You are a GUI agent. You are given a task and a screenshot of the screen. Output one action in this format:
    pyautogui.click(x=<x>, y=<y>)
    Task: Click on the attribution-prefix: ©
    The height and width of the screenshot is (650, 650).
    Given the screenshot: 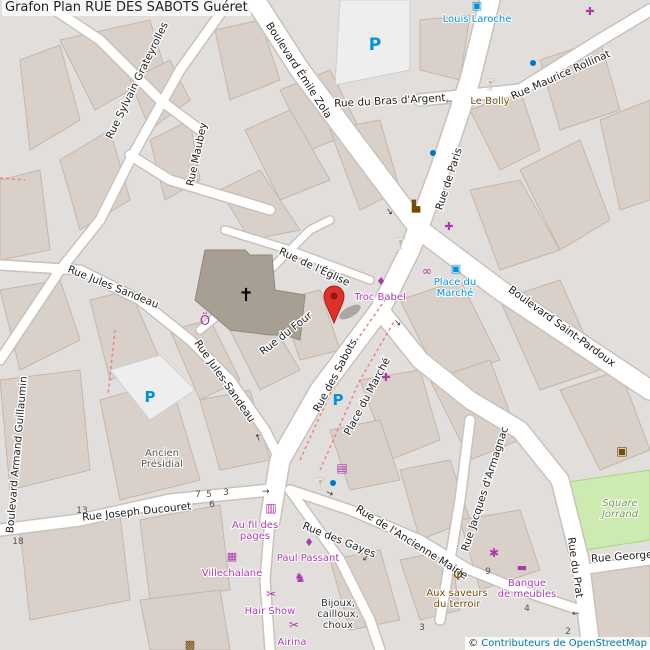 What is the action you would take?
    pyautogui.click(x=473, y=643)
    